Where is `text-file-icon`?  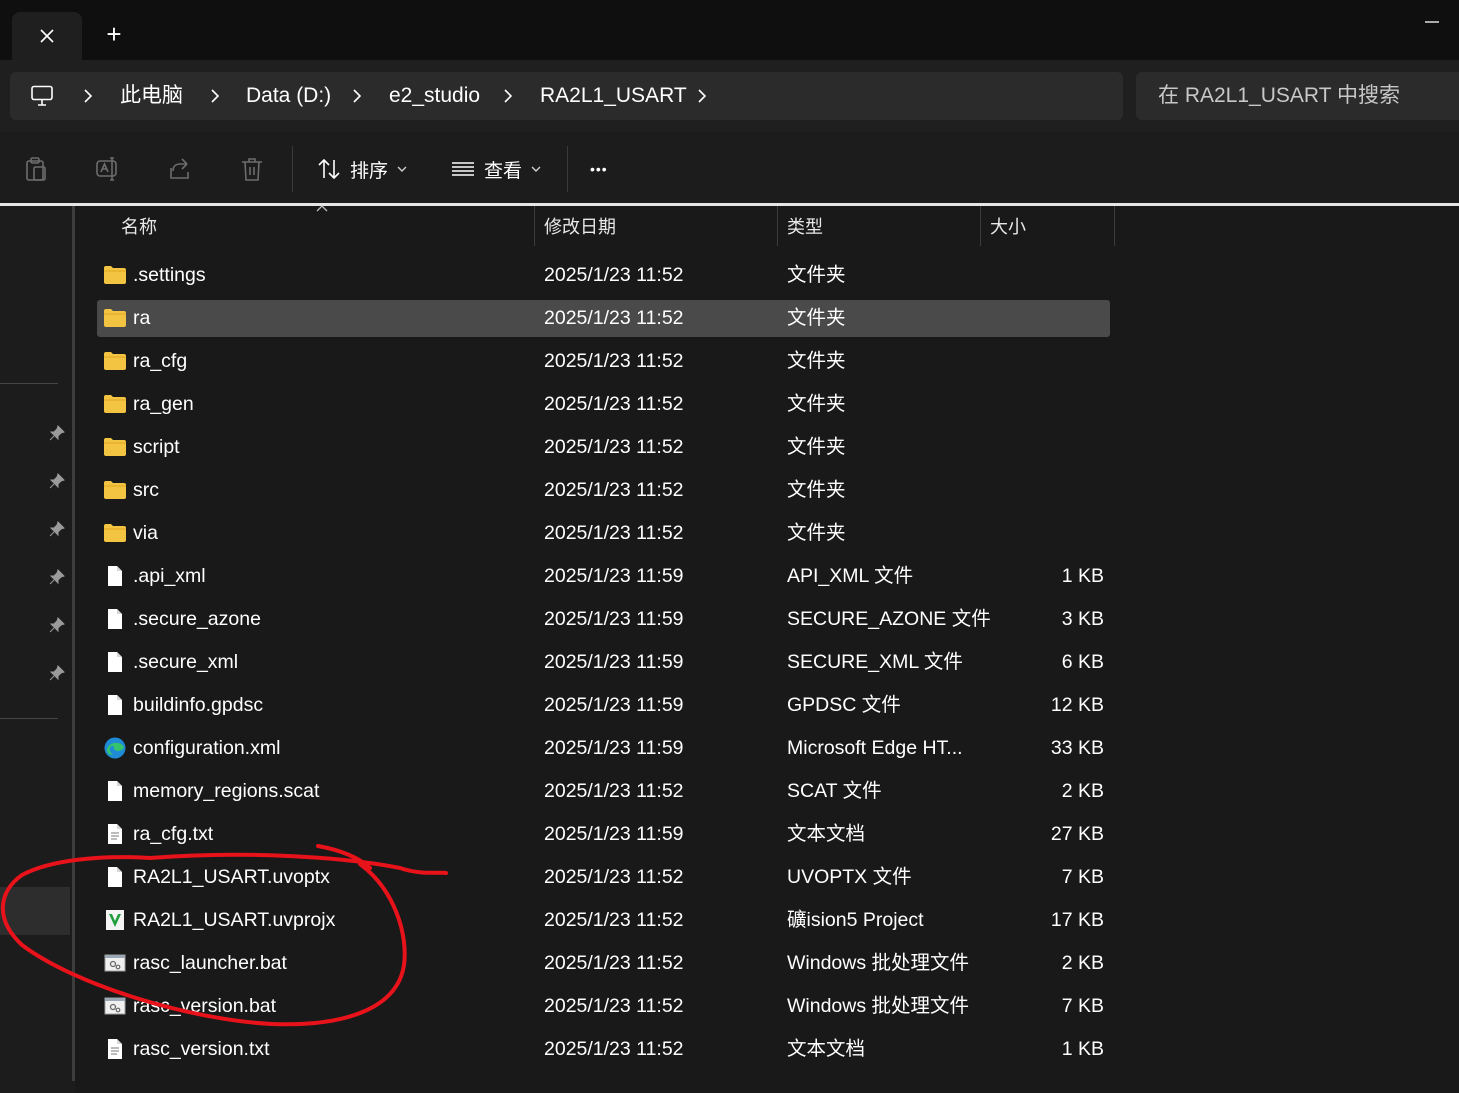 text-file-icon is located at coordinates (115, 834).